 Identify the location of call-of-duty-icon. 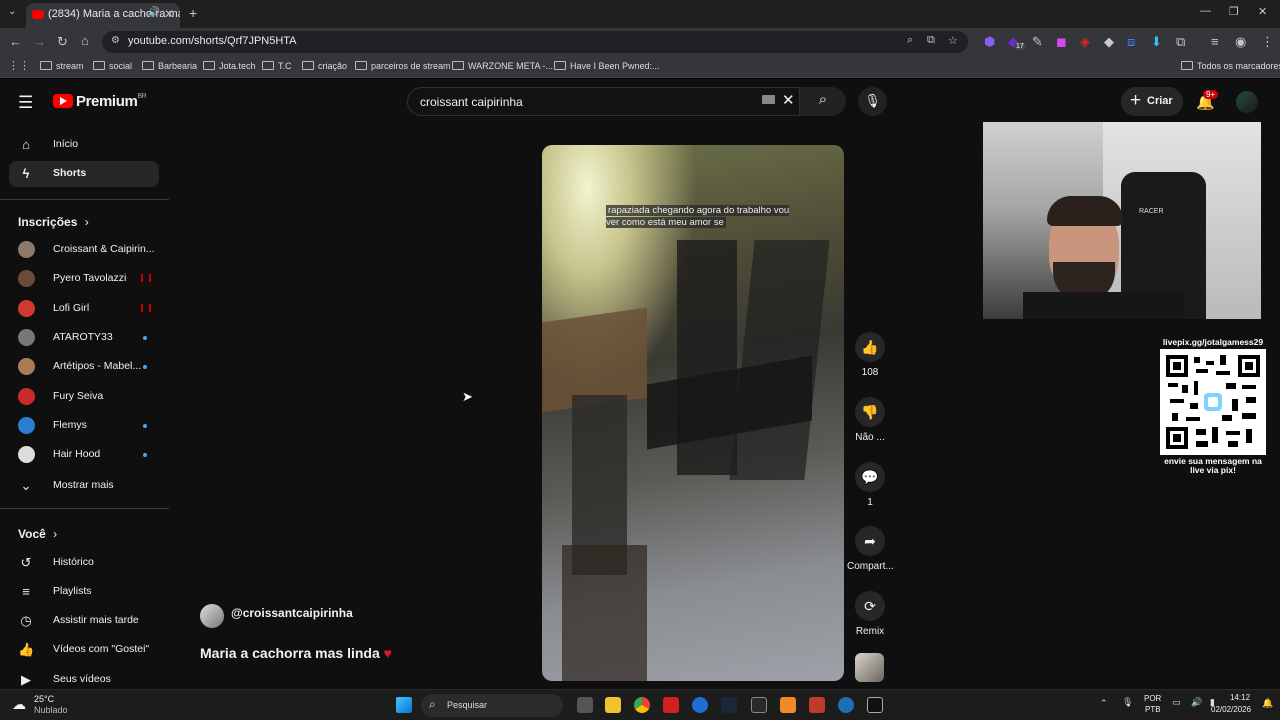
(875, 705).